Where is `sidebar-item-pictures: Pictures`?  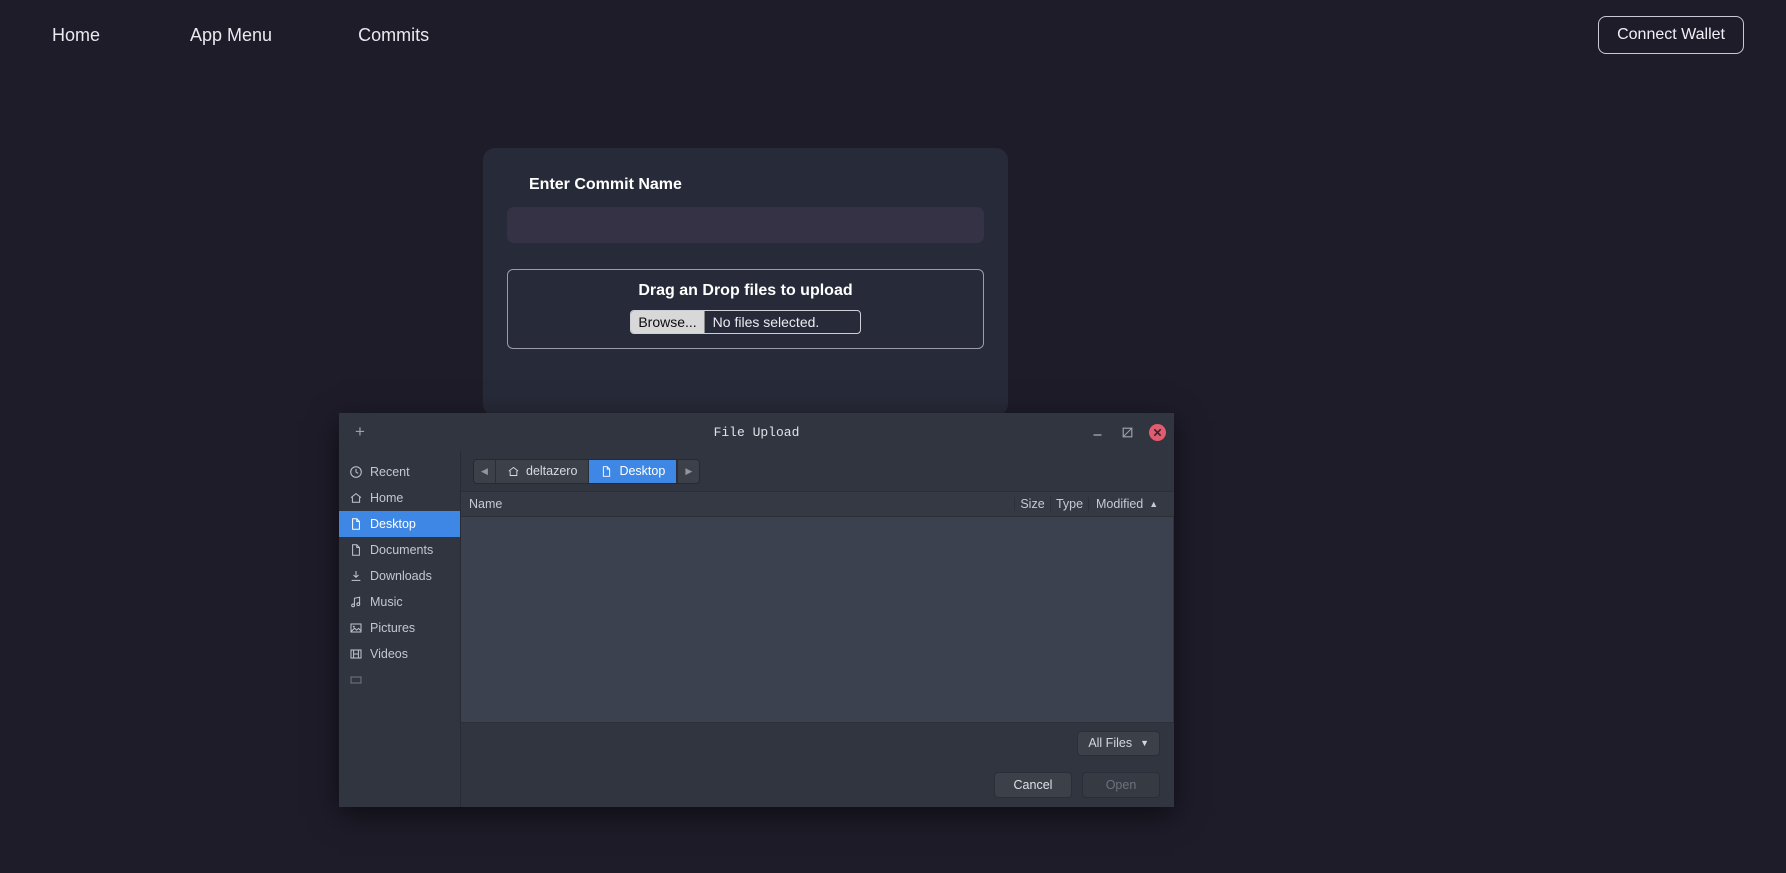 sidebar-item-pictures: Pictures is located at coordinates (399, 628).